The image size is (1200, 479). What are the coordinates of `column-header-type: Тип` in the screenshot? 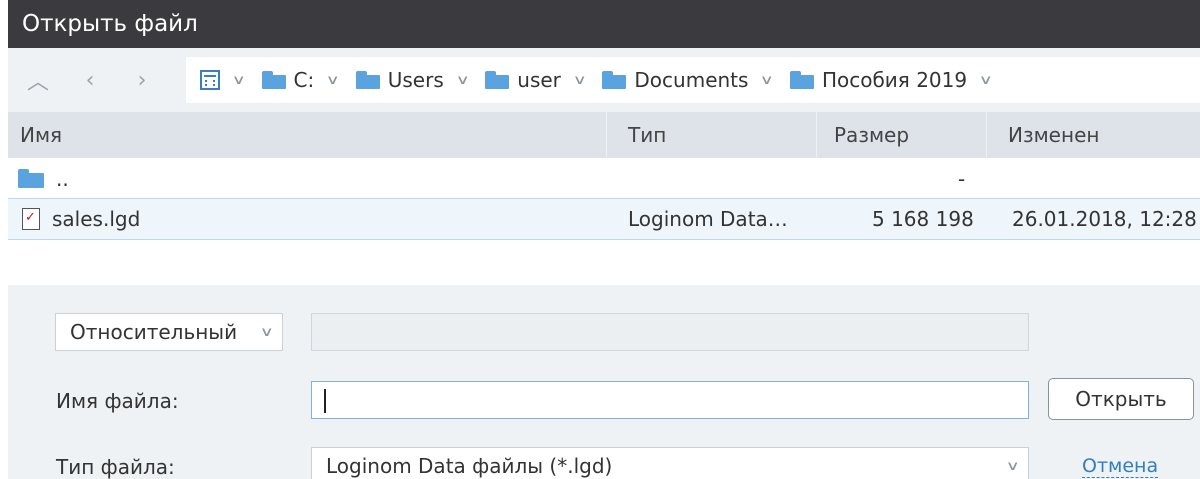 It's located at (647, 135).